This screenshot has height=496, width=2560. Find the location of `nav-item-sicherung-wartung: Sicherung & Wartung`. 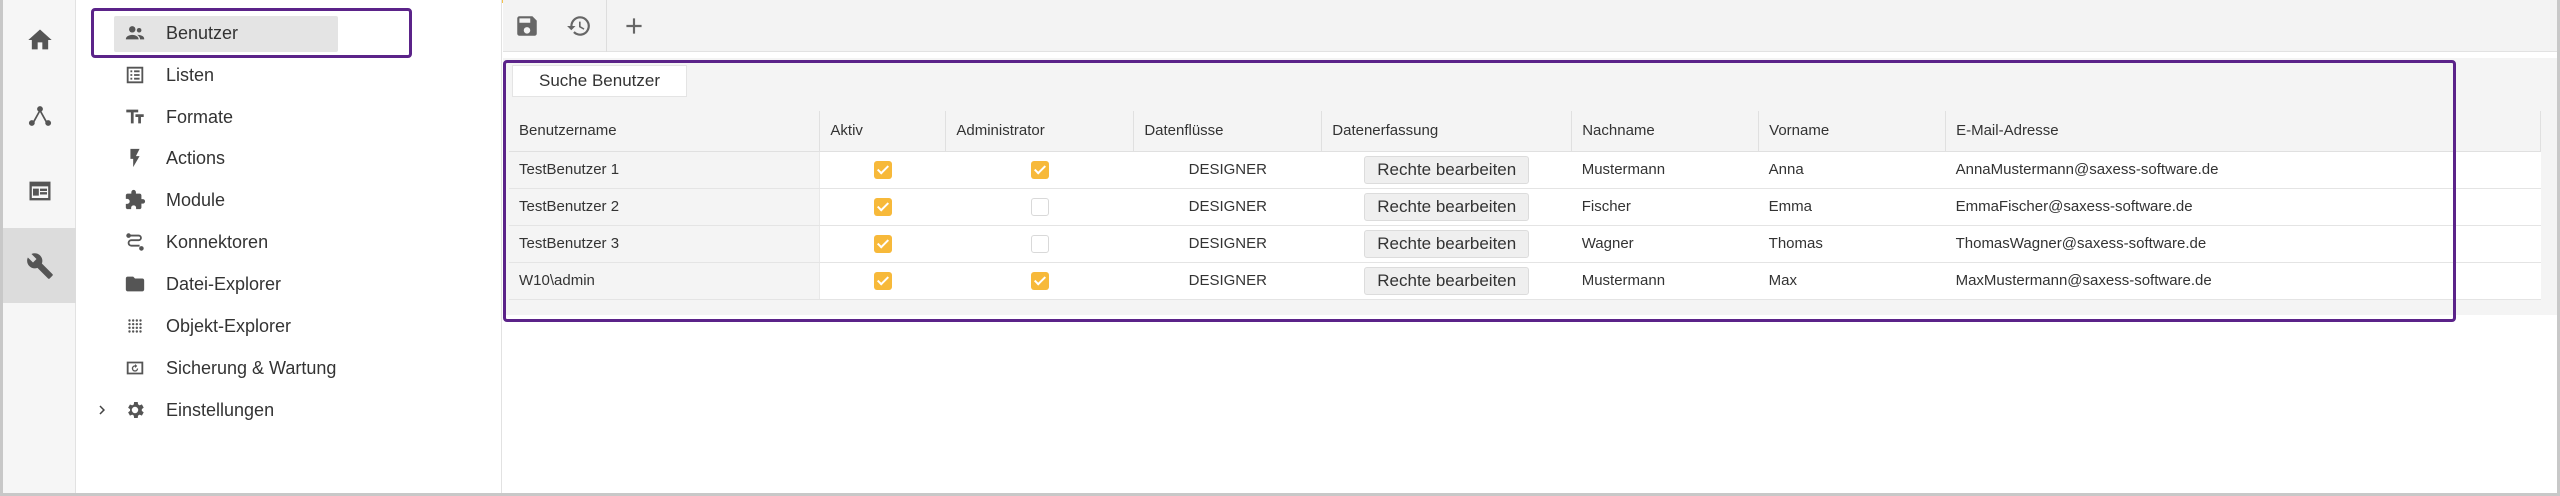

nav-item-sicherung-wartung: Sicherung & Wartung is located at coordinates (289, 368).